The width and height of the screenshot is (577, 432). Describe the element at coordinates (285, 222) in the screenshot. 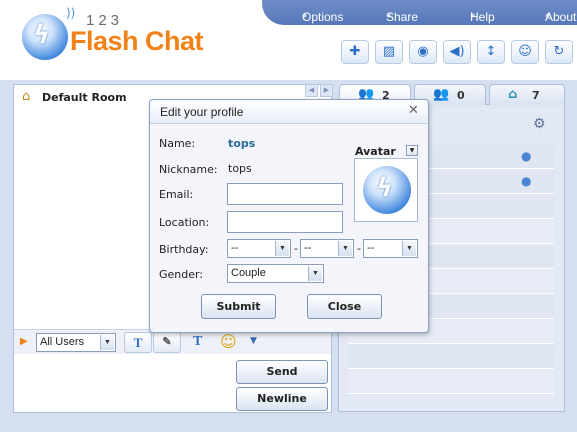

I see `location-field` at that location.